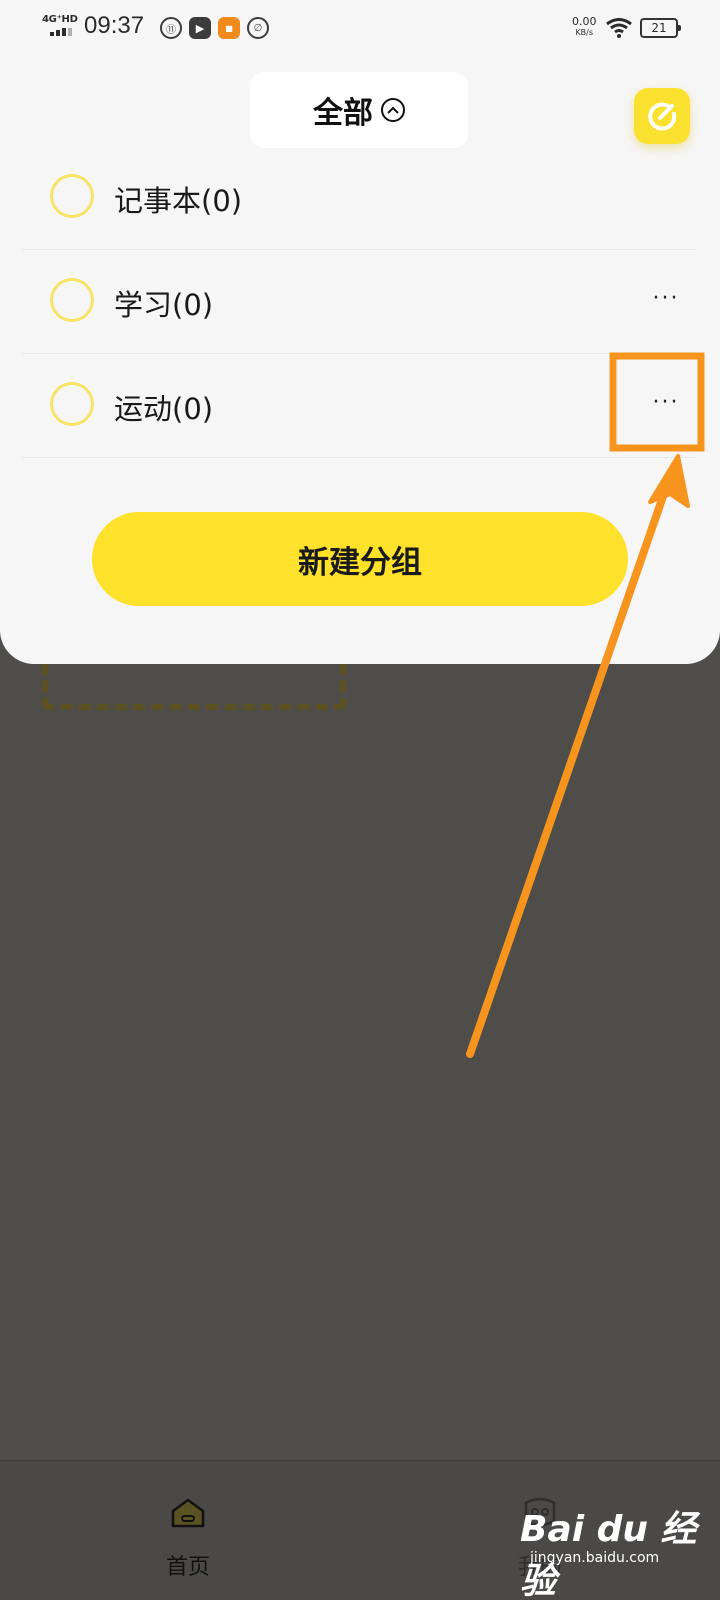 The image size is (720, 1600). I want to click on wifi-icon, so click(619, 28).